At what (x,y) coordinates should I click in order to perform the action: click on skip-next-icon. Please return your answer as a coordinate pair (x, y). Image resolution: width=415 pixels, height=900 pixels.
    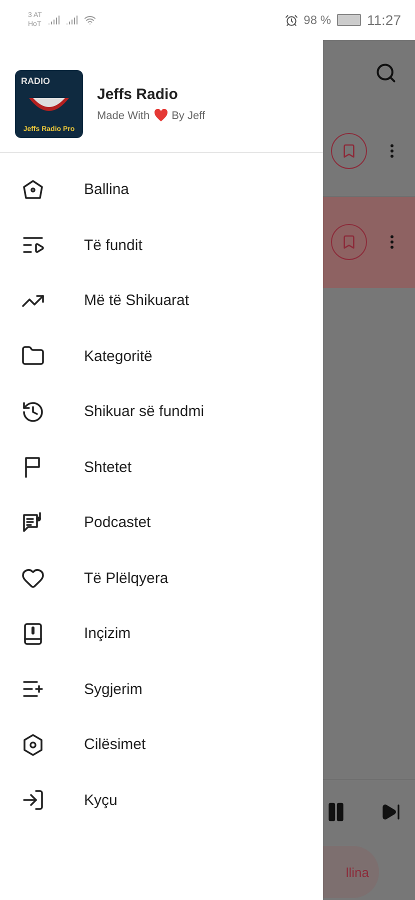
    Looking at the image, I should click on (391, 812).